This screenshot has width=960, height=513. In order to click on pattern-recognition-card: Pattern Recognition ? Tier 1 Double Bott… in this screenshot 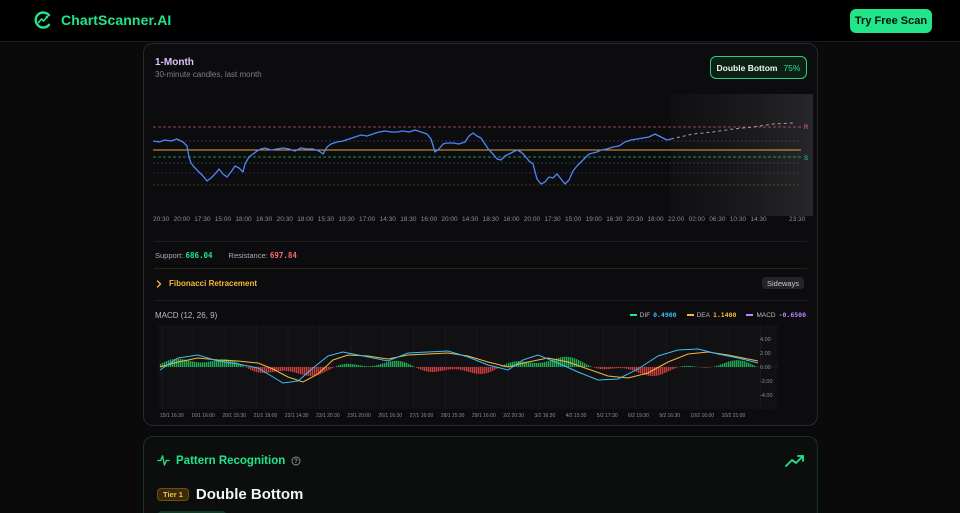, I will do `click(480, 474)`.